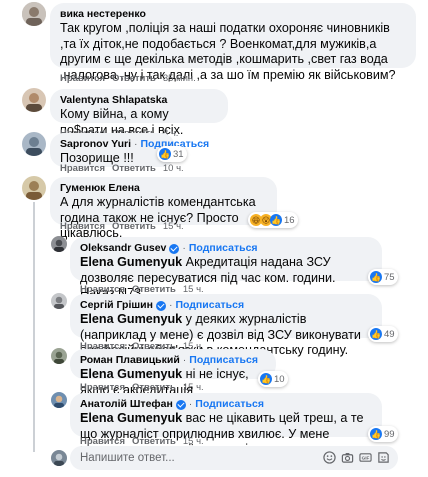 The height and width of the screenshot is (477, 428). What do you see at coordinates (130, 360) in the screenshot?
I see `comment-author: Роман Плавицький` at bounding box center [130, 360].